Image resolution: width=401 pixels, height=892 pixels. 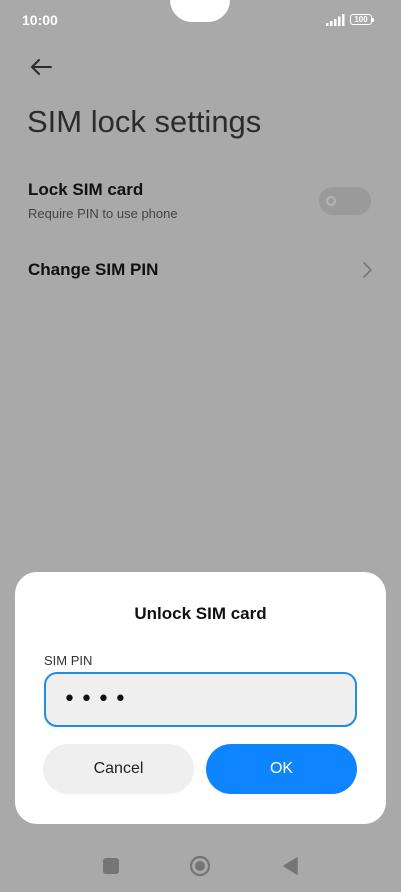 What do you see at coordinates (200, 204) in the screenshot?
I see `lock-sim-card-row: Lock SIM card Require PIN to use phone` at bounding box center [200, 204].